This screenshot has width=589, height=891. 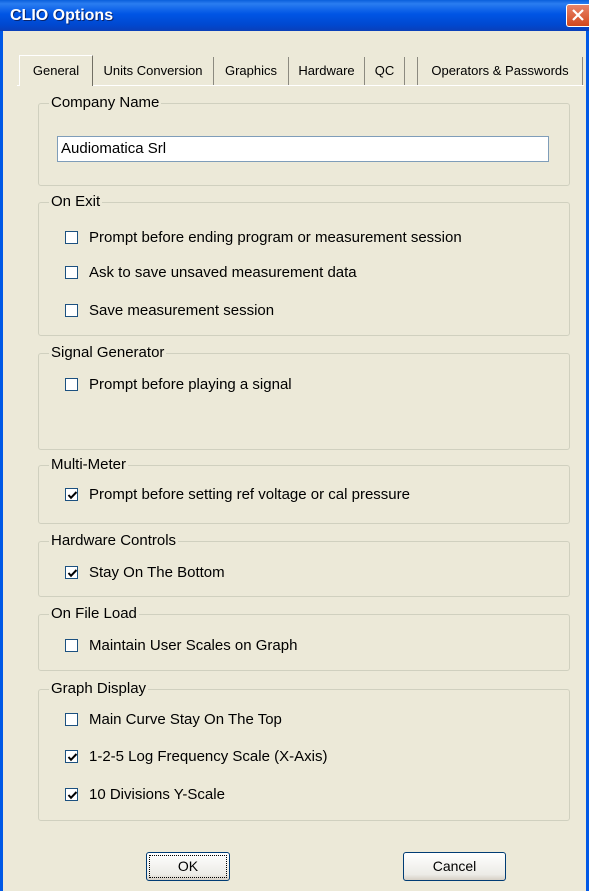 I want to click on cancel-button: Cancel, so click(x=454, y=866).